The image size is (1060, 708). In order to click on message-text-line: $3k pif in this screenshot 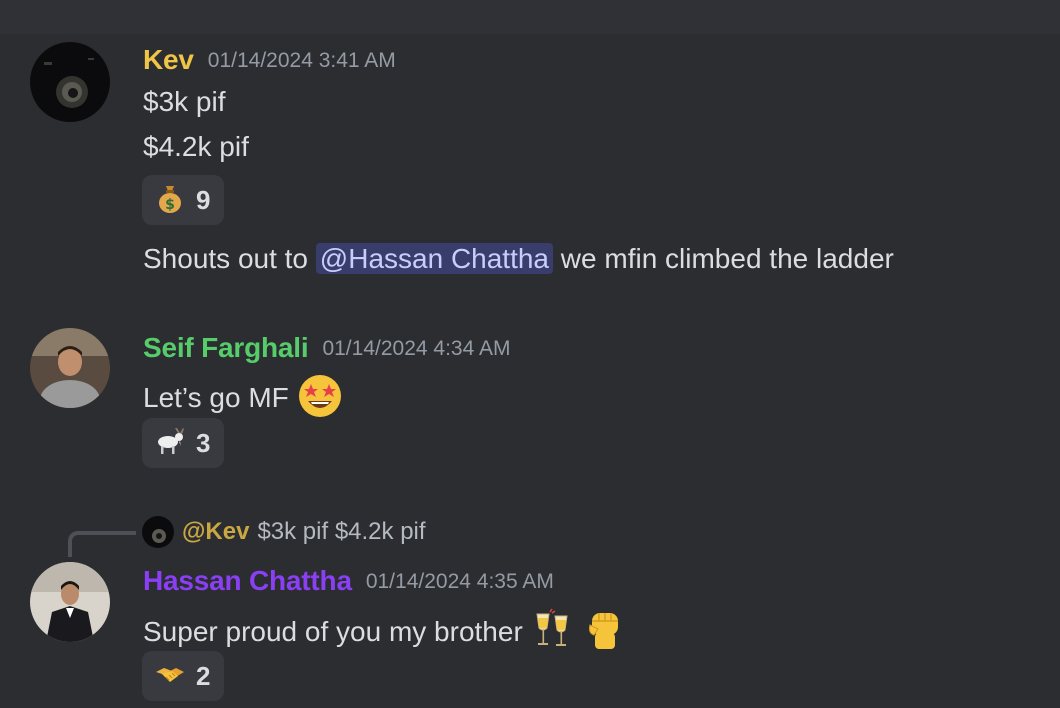, I will do `click(184, 101)`.